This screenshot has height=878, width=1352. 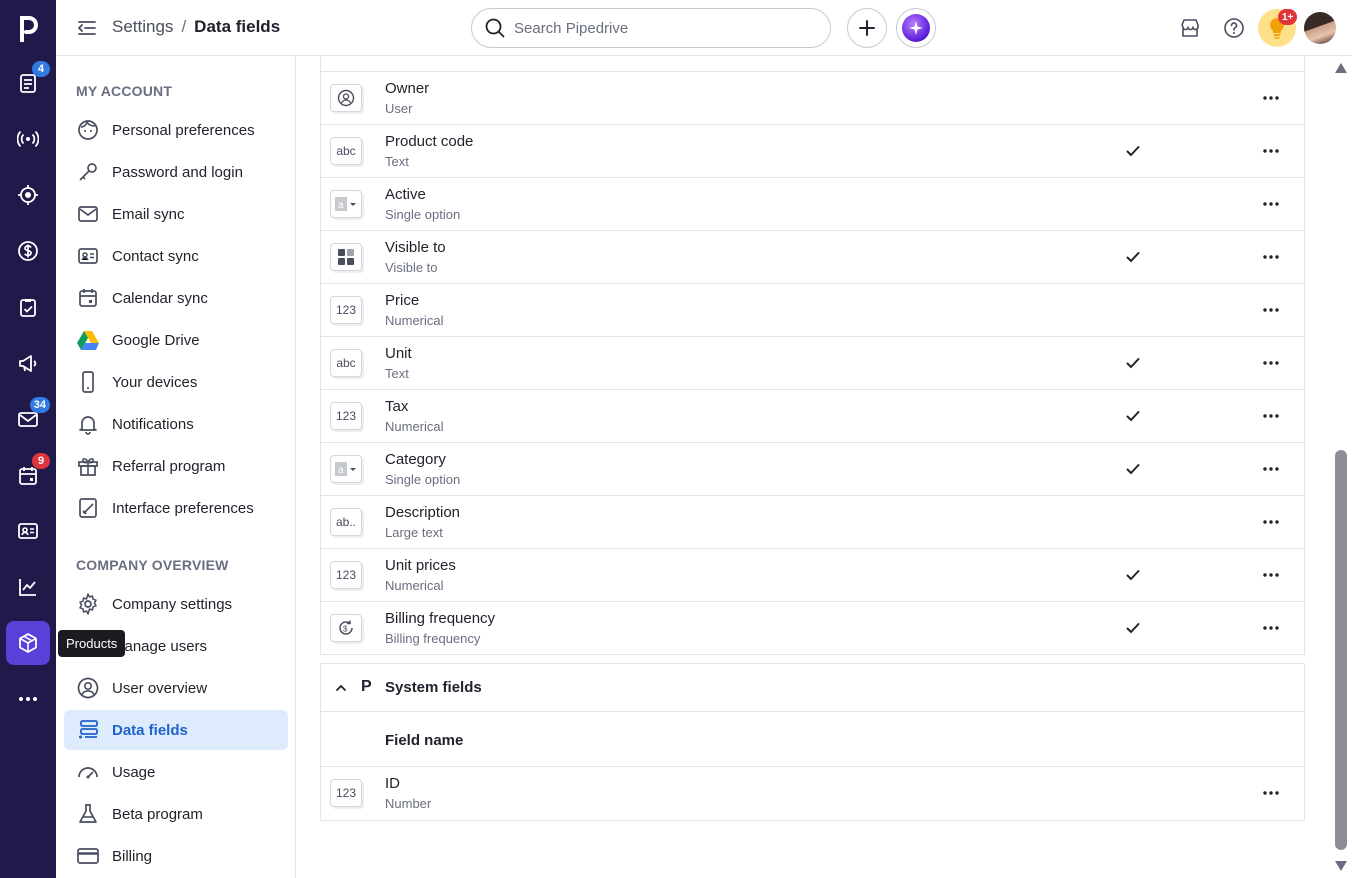 What do you see at coordinates (1341, 650) in the screenshot?
I see `scrollbar-thumb` at bounding box center [1341, 650].